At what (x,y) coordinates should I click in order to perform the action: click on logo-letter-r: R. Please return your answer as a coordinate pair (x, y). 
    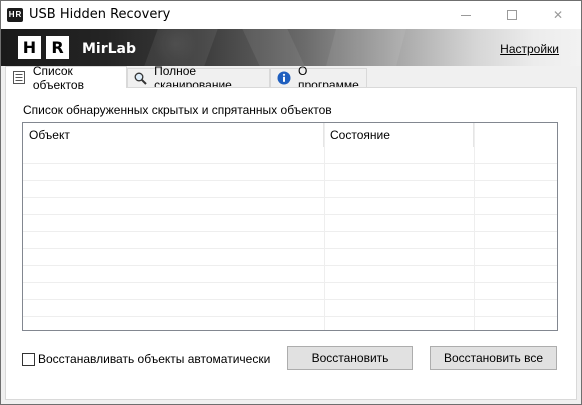
    Looking at the image, I should click on (57, 47).